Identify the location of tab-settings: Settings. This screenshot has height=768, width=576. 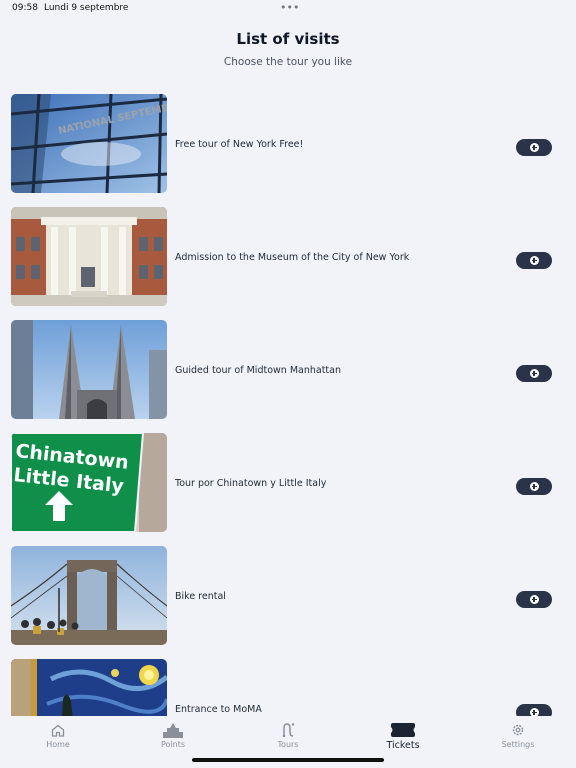
(518, 735).